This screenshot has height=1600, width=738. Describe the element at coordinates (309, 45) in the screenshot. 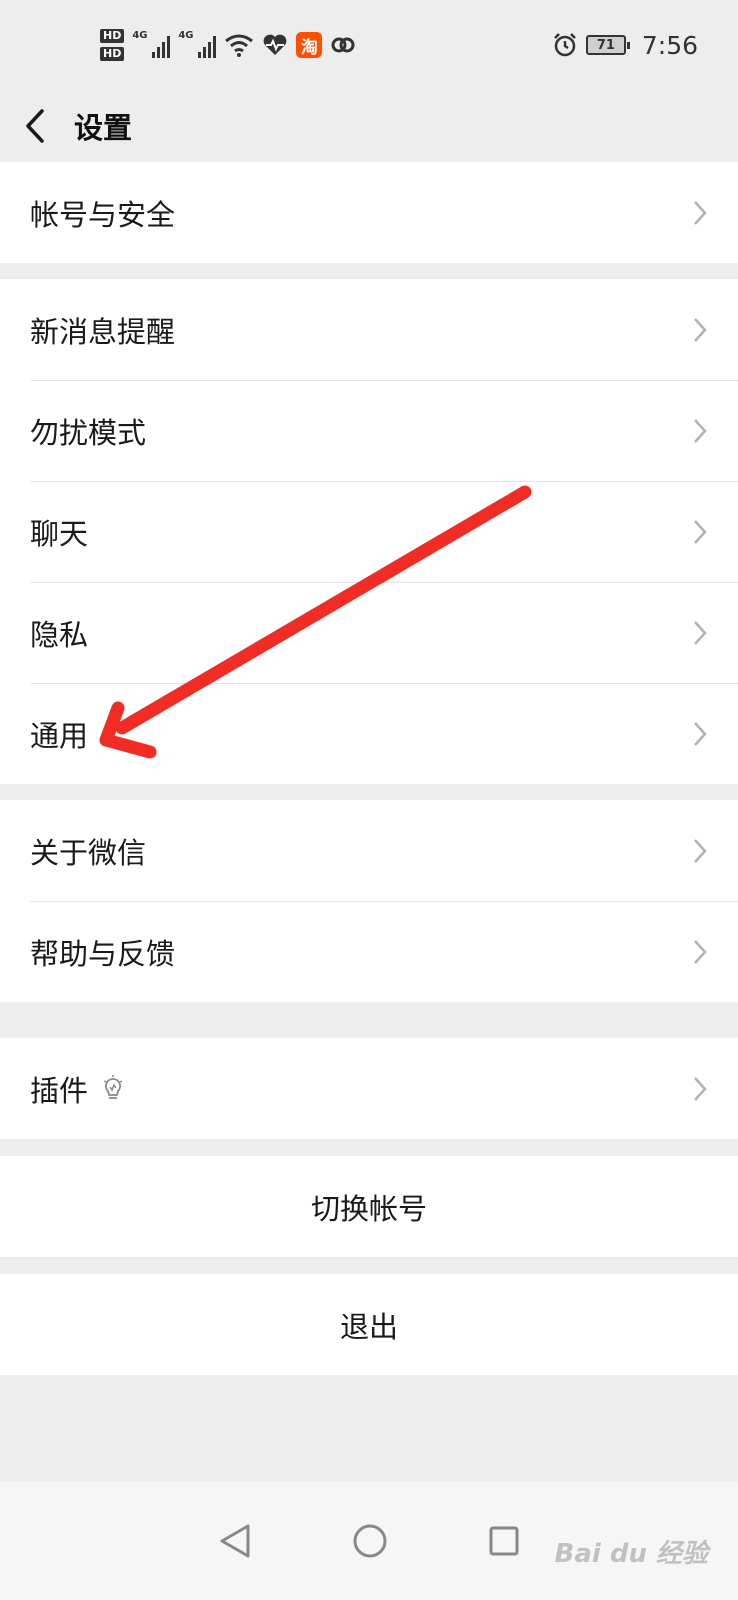

I see `taobao-icon: 淘` at that location.